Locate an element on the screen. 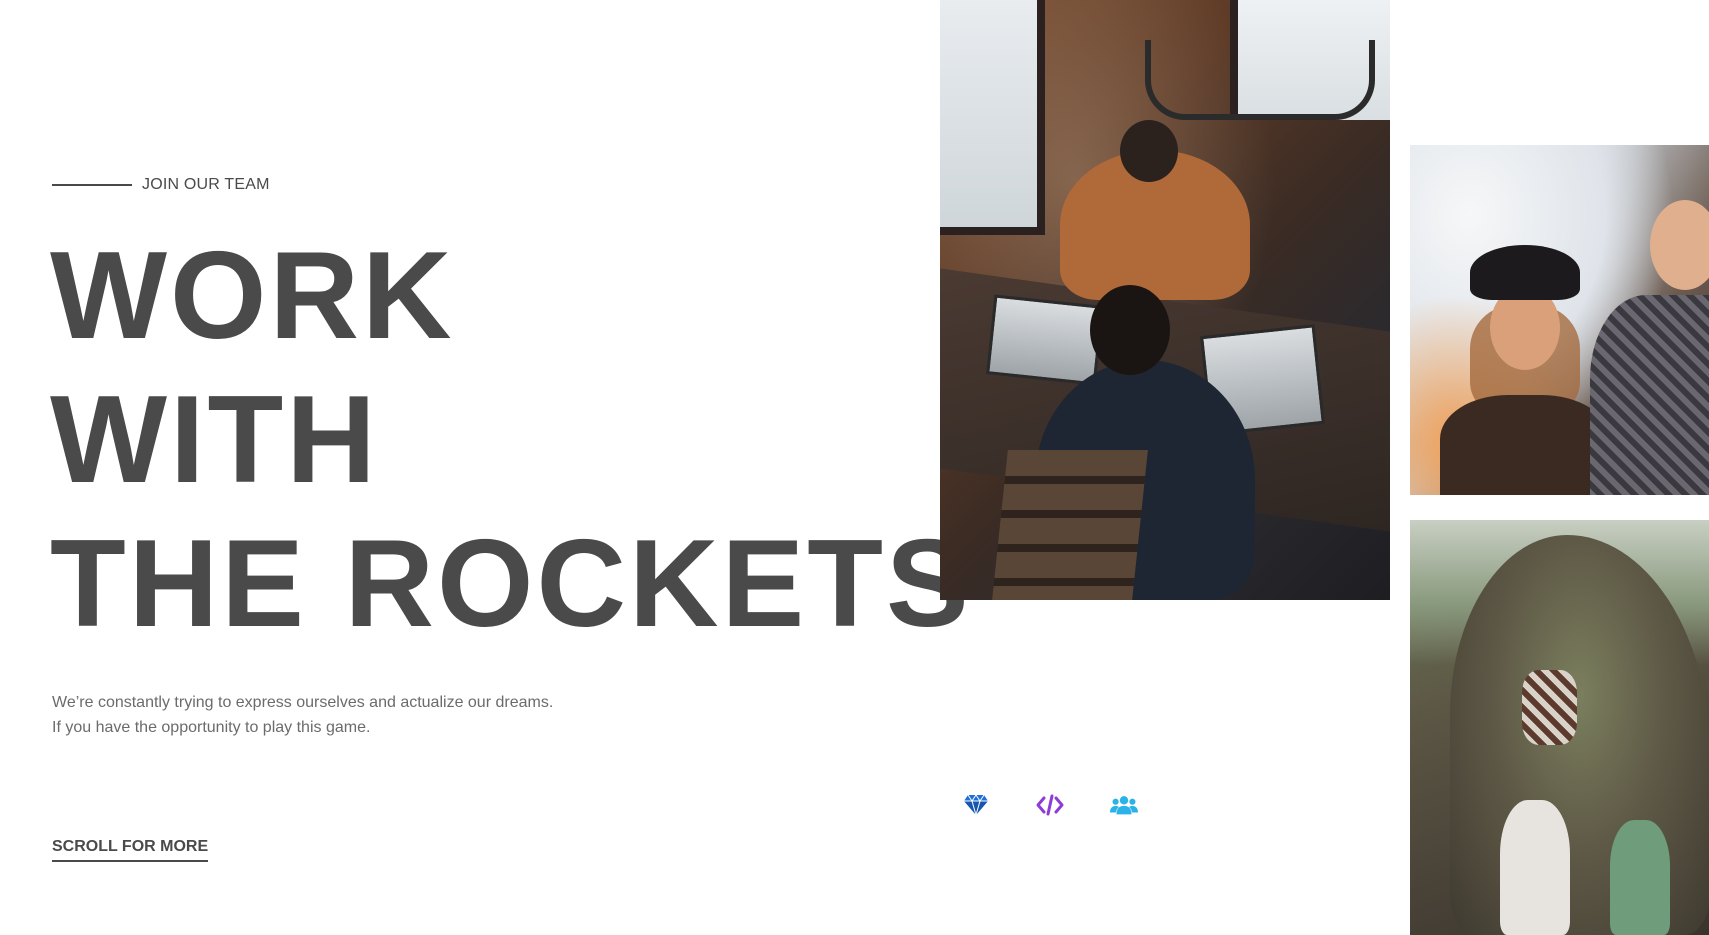 This screenshot has height=935, width=1709. code-icon is located at coordinates (1050, 805).